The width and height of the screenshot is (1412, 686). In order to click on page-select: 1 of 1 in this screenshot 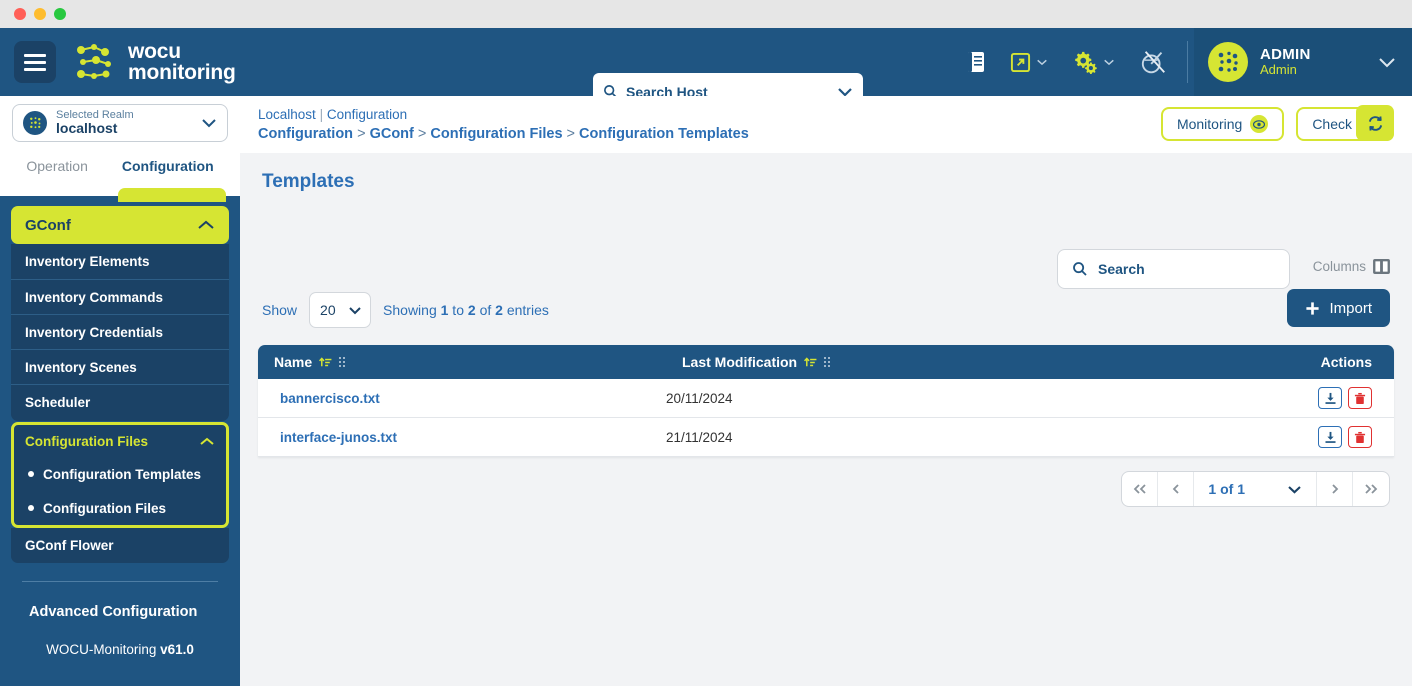, I will do `click(1255, 489)`.